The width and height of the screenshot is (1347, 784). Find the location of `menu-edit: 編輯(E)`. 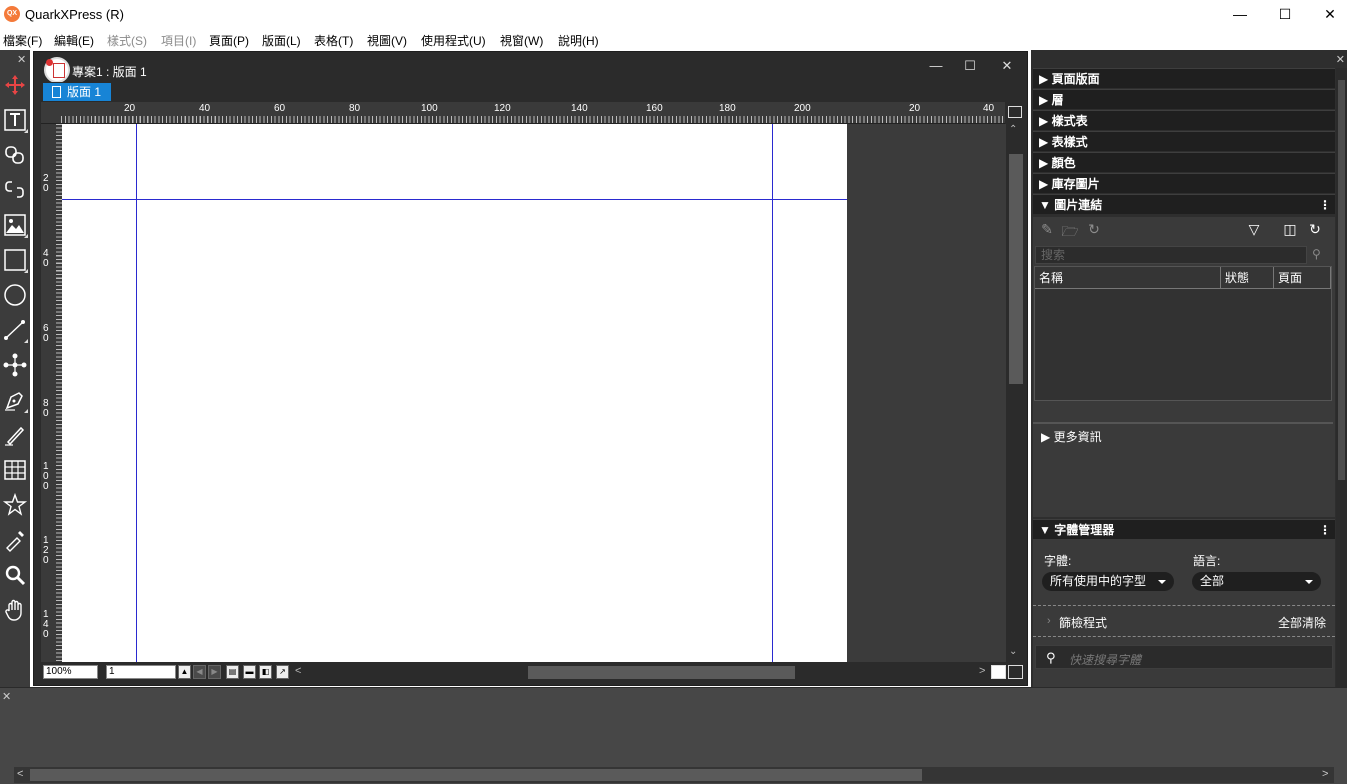

menu-edit: 編輯(E) is located at coordinates (74, 40).